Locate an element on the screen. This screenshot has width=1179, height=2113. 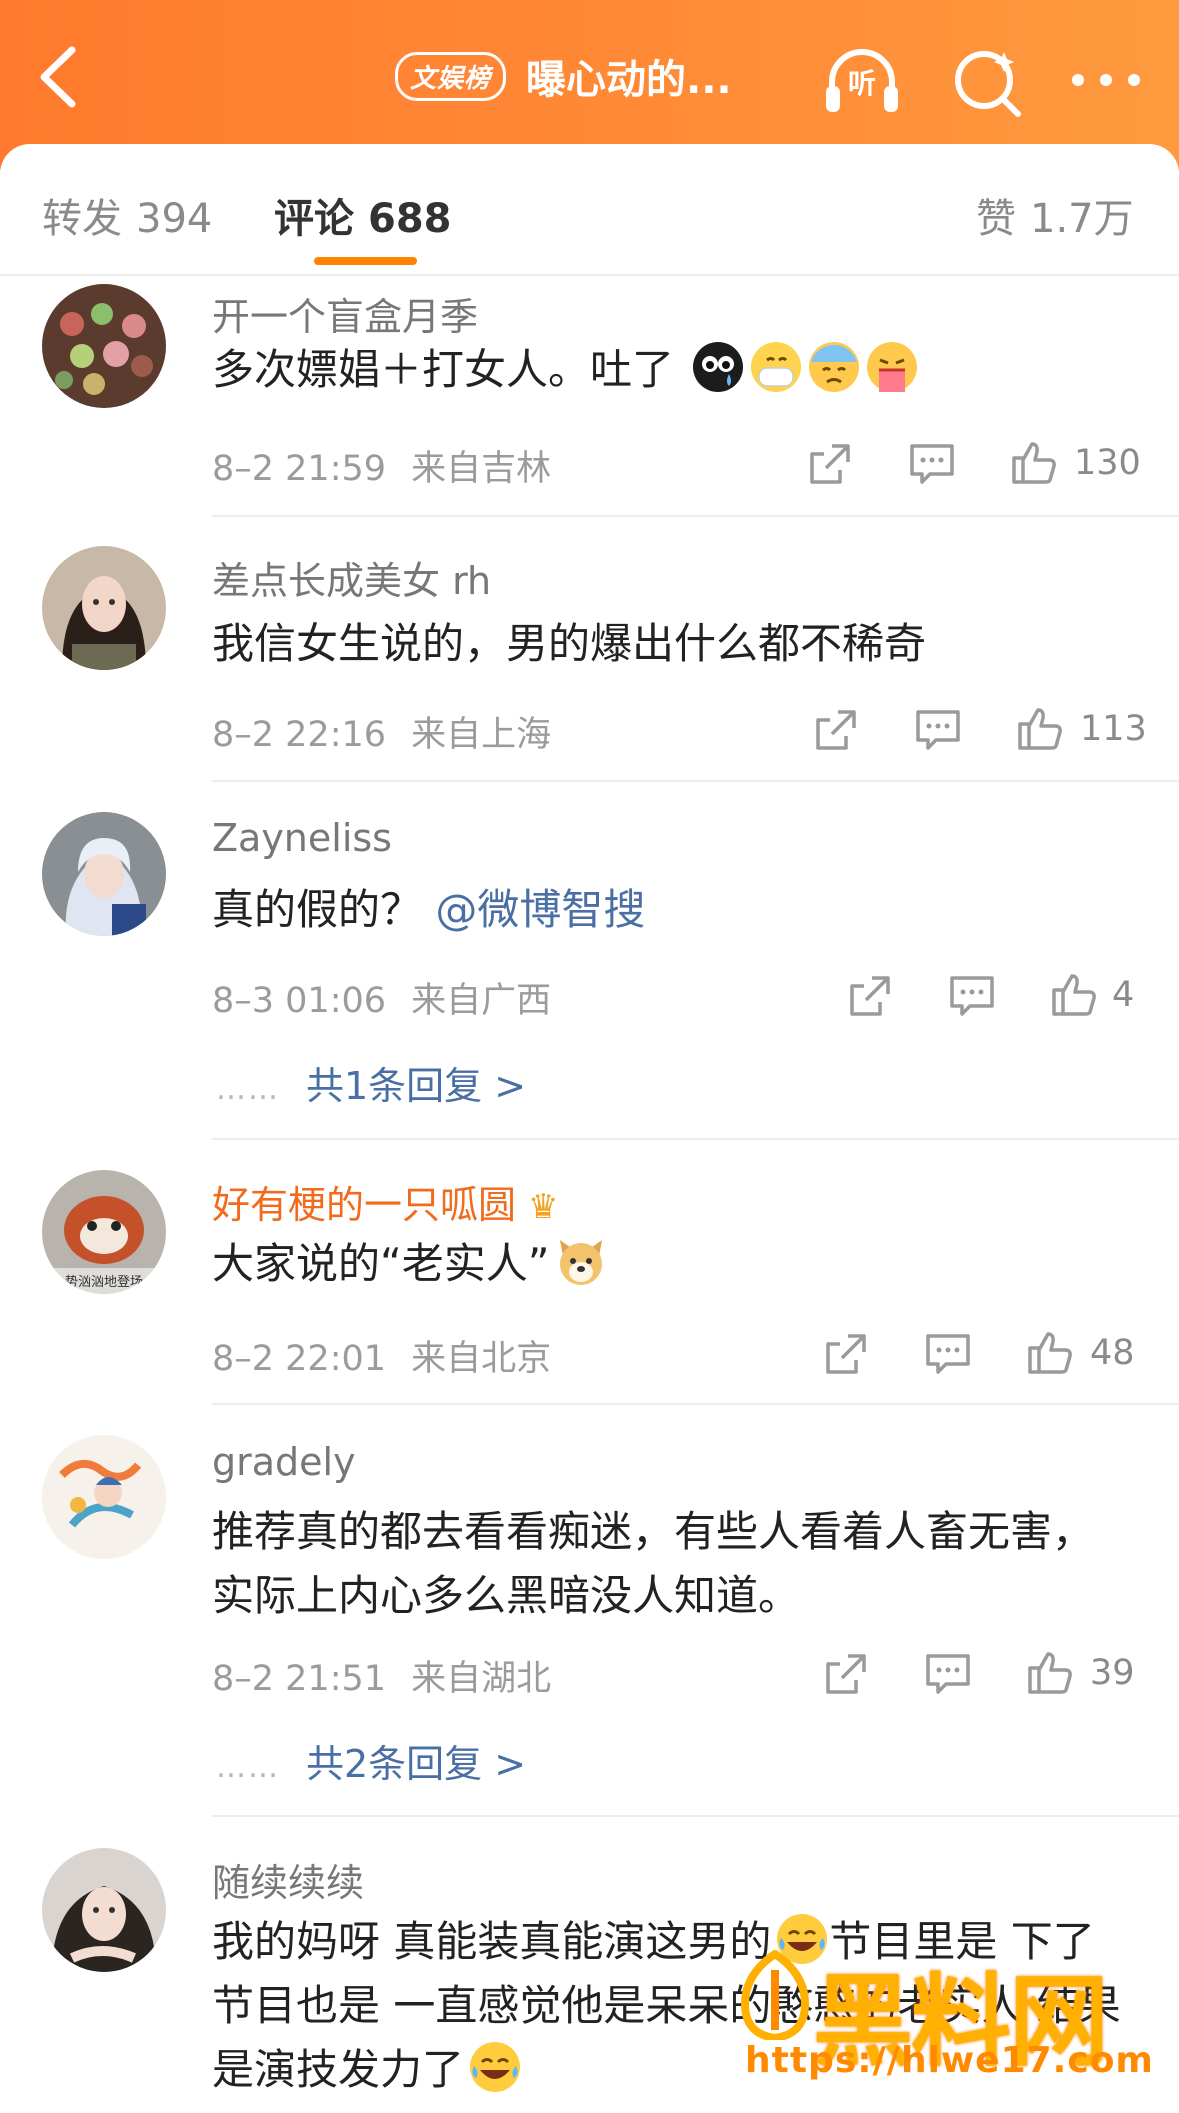
tabs-divider is located at coordinates (589, 275).